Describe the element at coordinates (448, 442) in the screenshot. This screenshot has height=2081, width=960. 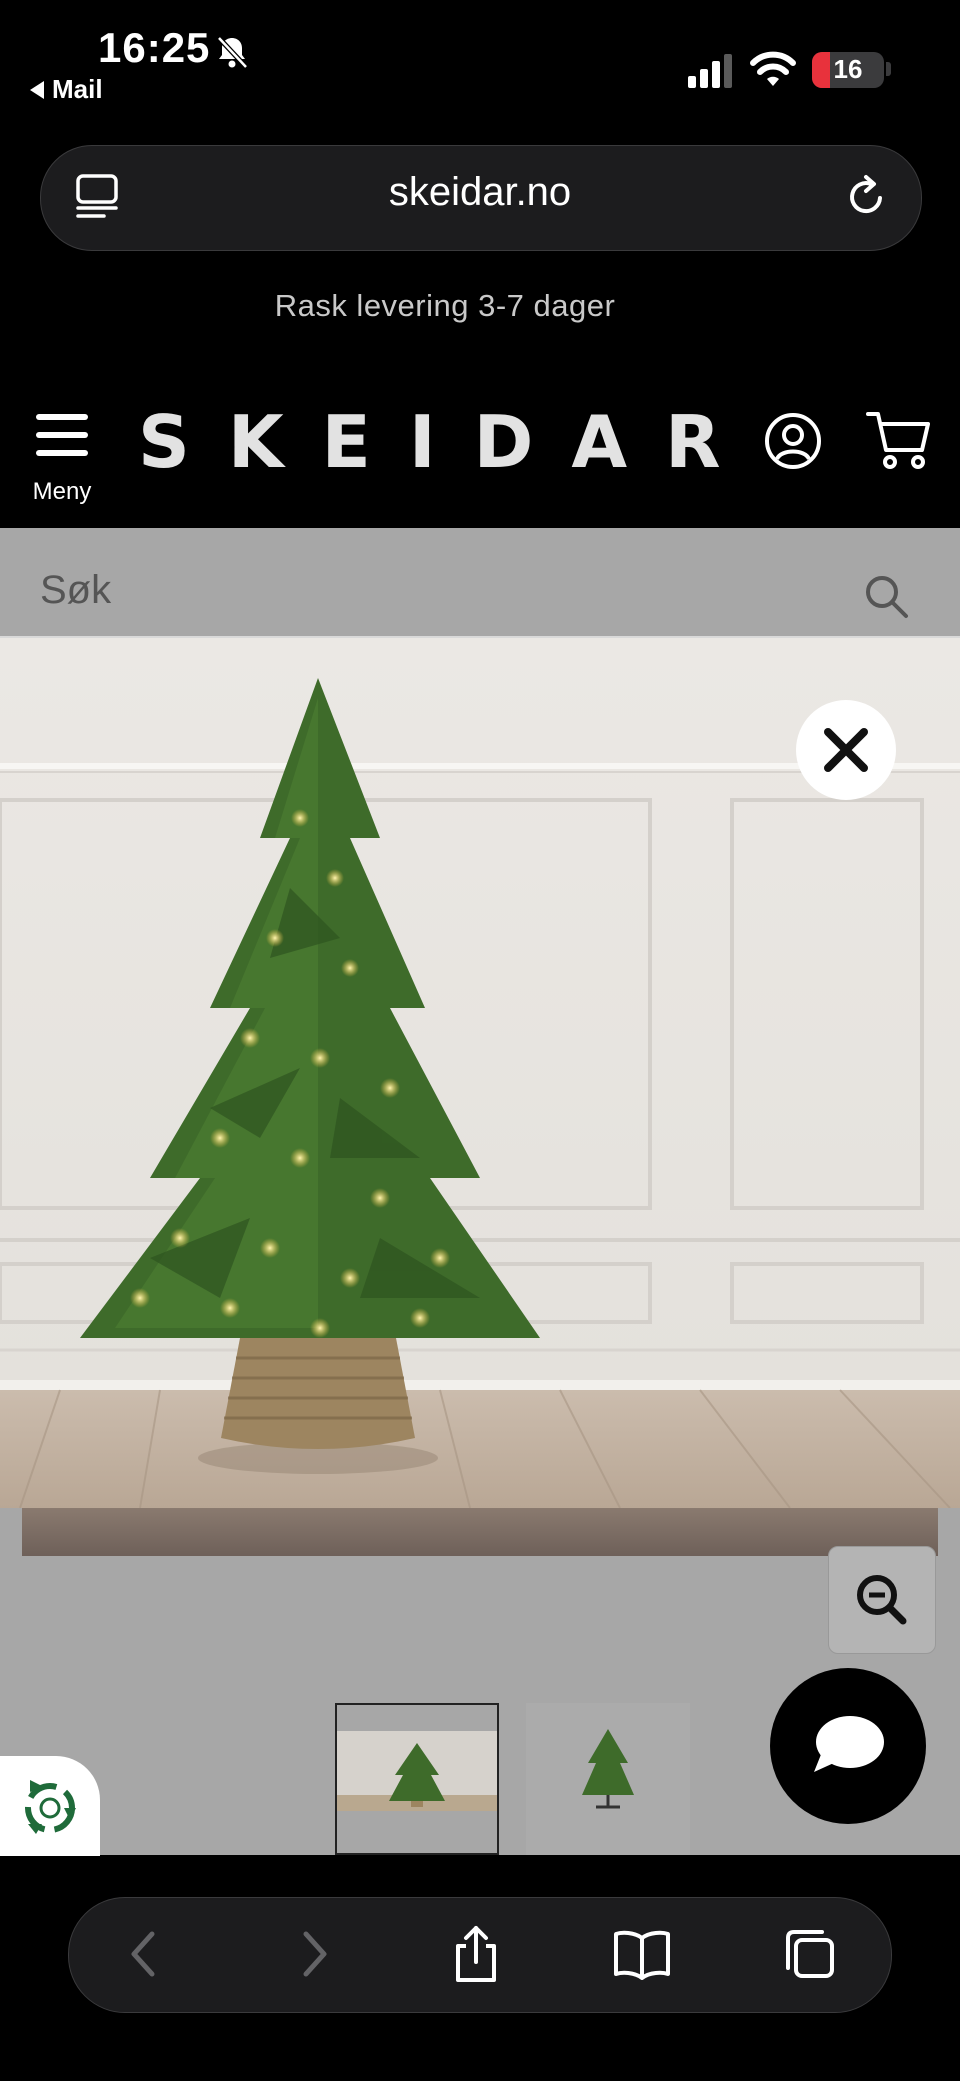
I see `site-logo: SKEIDAR` at that location.